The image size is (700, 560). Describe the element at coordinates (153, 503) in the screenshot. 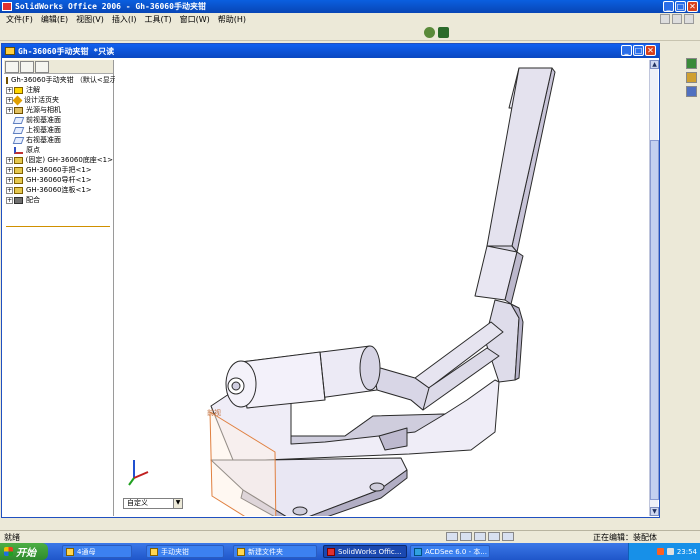

I see `configuration-select: 自定义 ▼` at that location.